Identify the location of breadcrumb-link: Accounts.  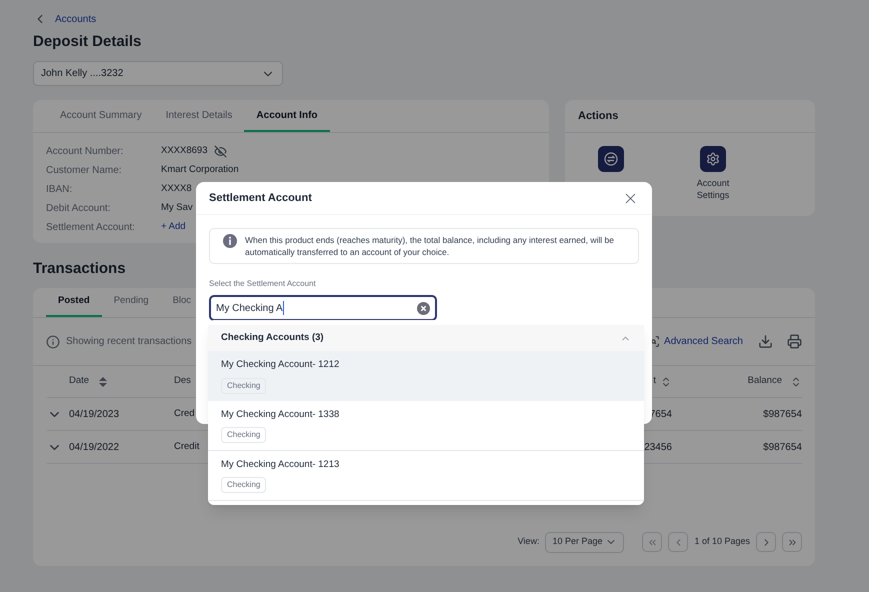
(75, 19).